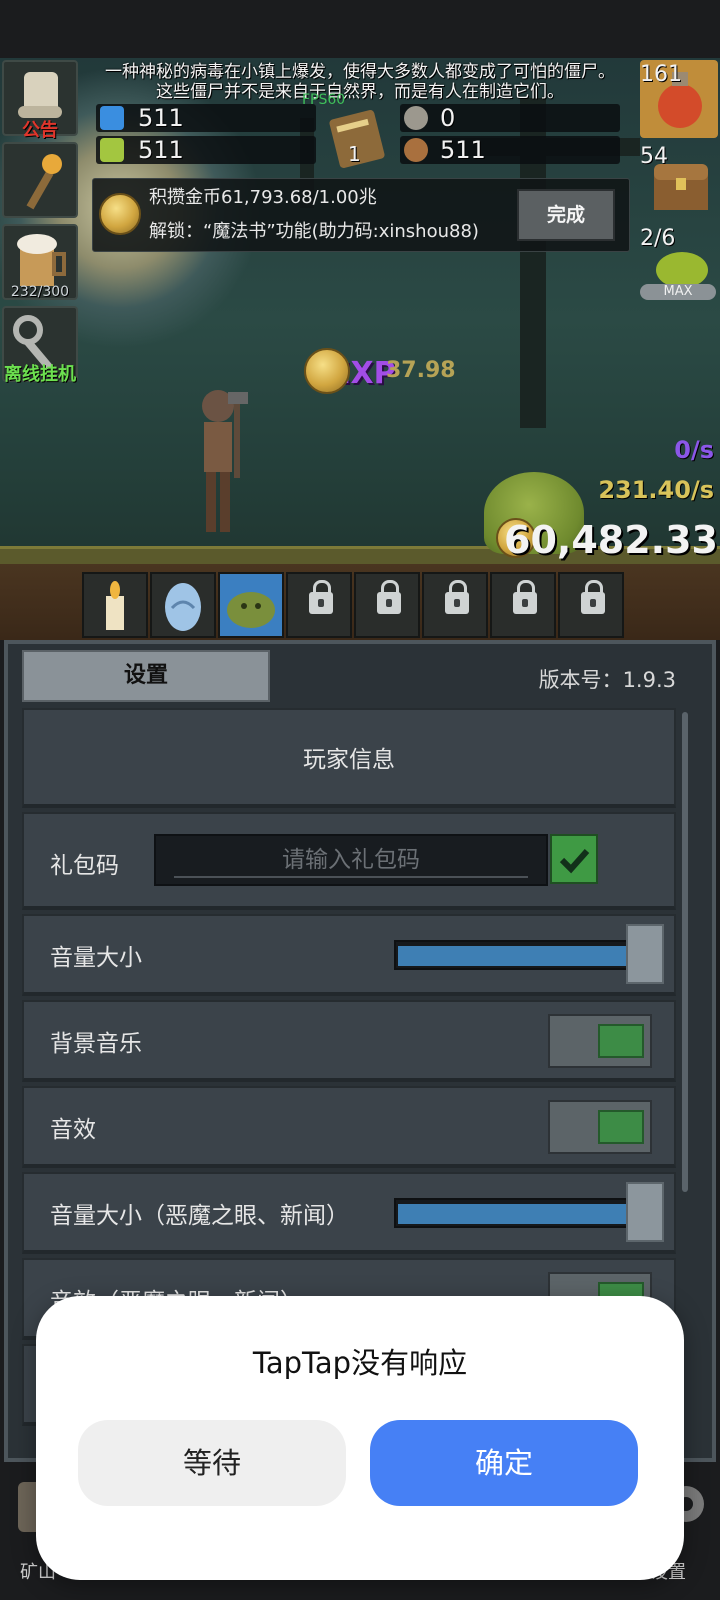  Describe the element at coordinates (146, 676) in the screenshot. I see `settings-tab: 设置` at that location.